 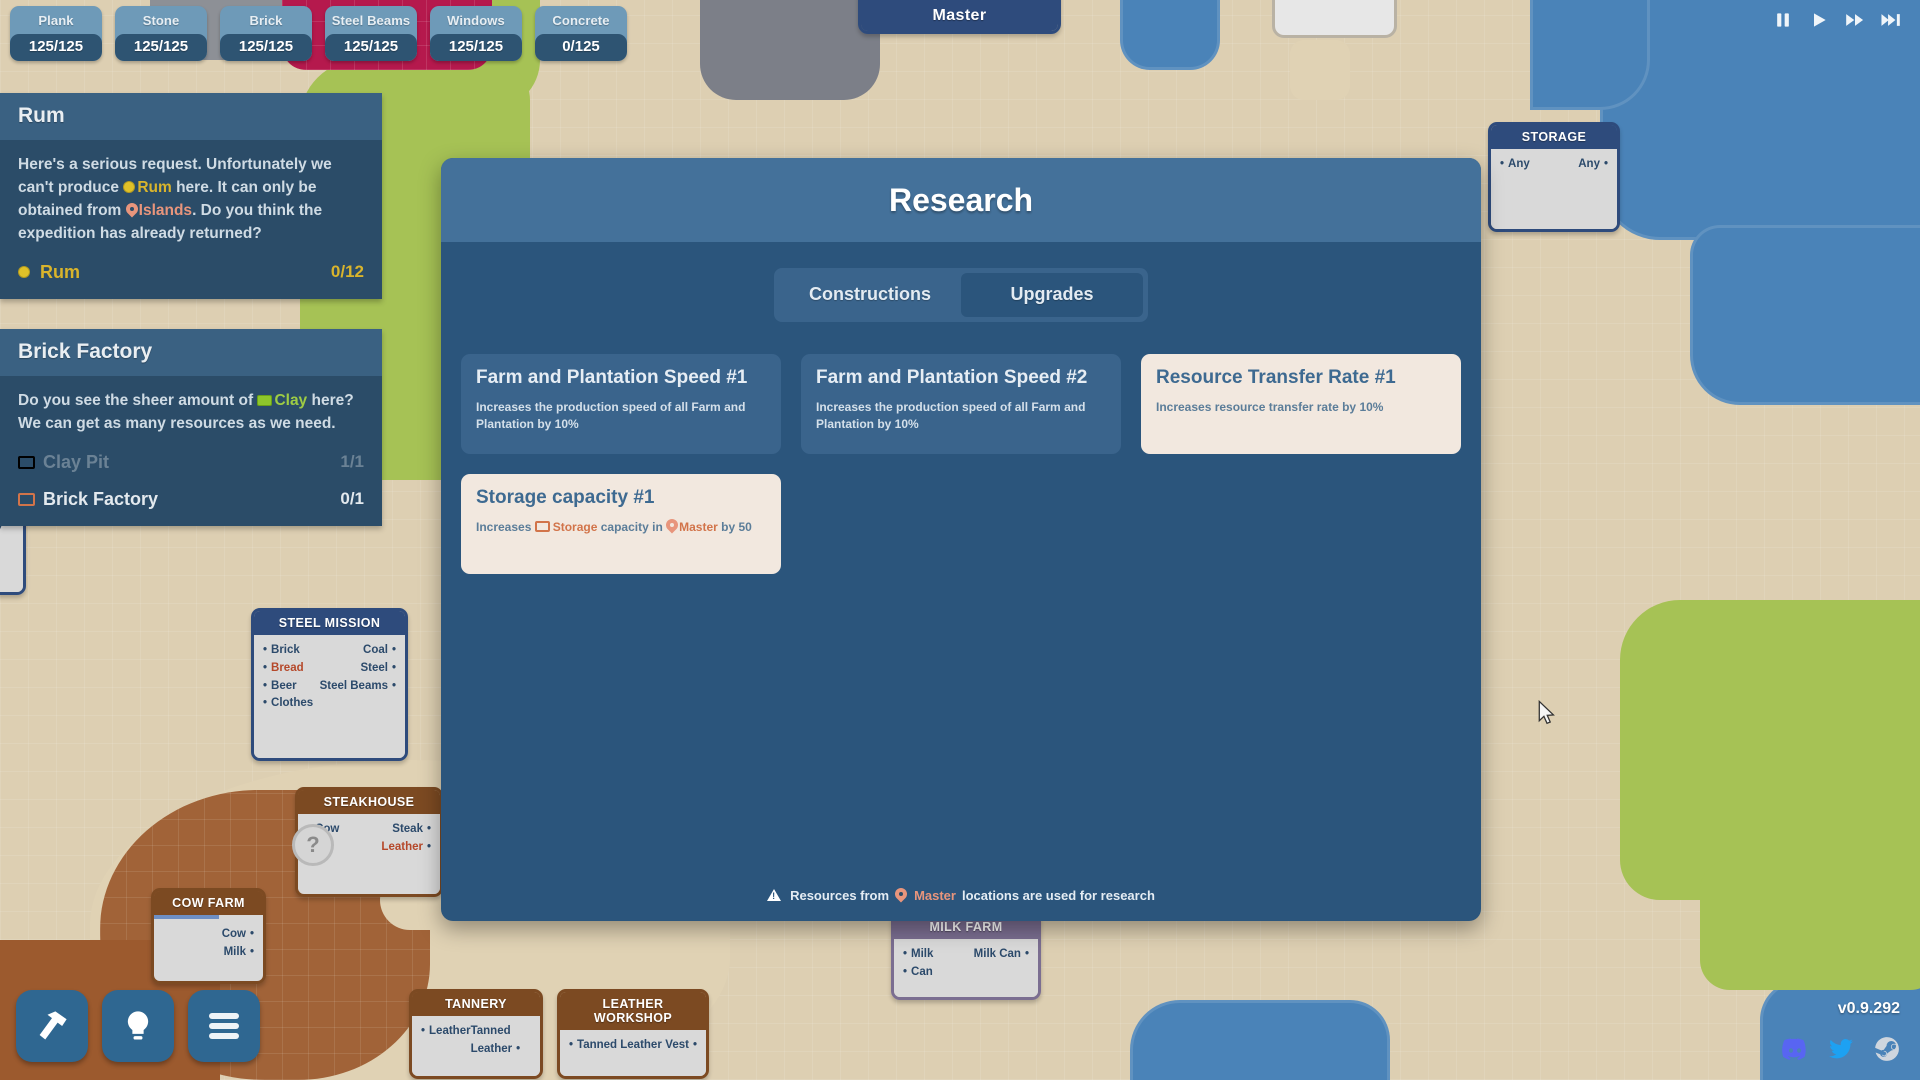 I want to click on build-button, so click(x=52, y=1026).